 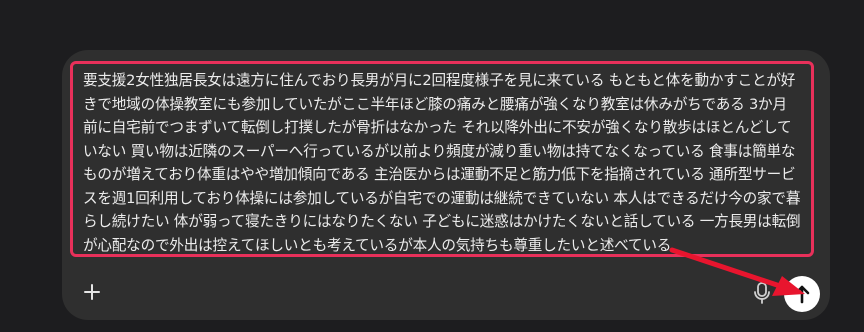 I want to click on add-attachment-button, so click(x=92, y=292).